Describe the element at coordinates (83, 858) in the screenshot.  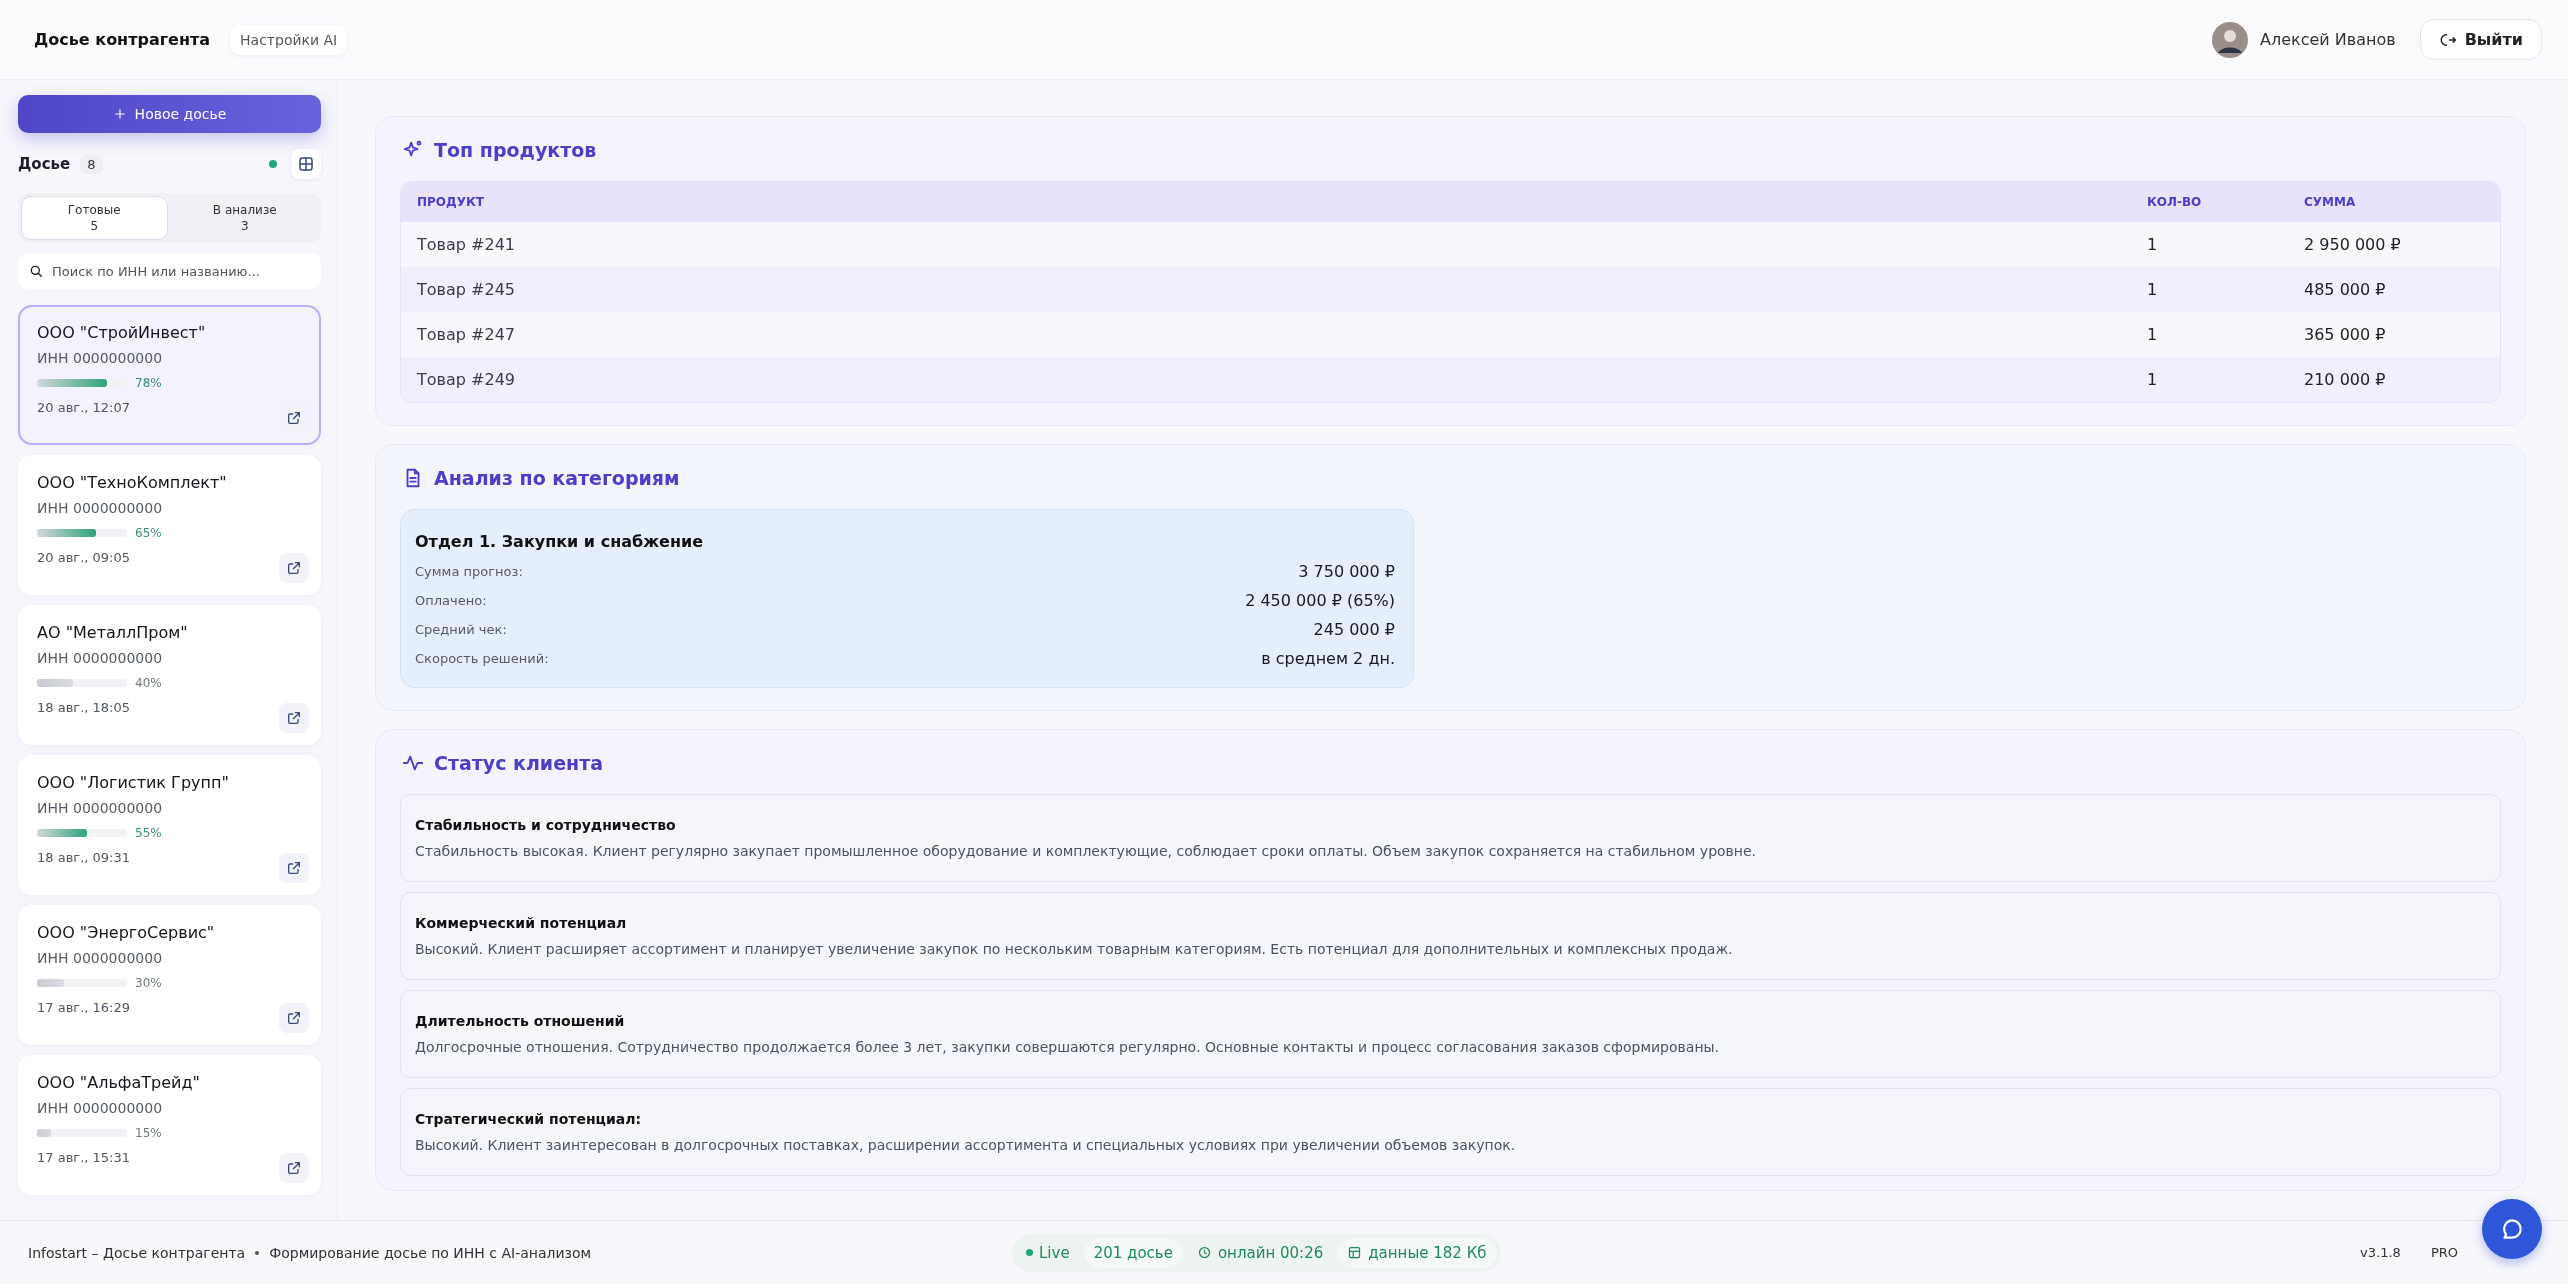
I see `date-label: 18 авг., 09:31` at that location.